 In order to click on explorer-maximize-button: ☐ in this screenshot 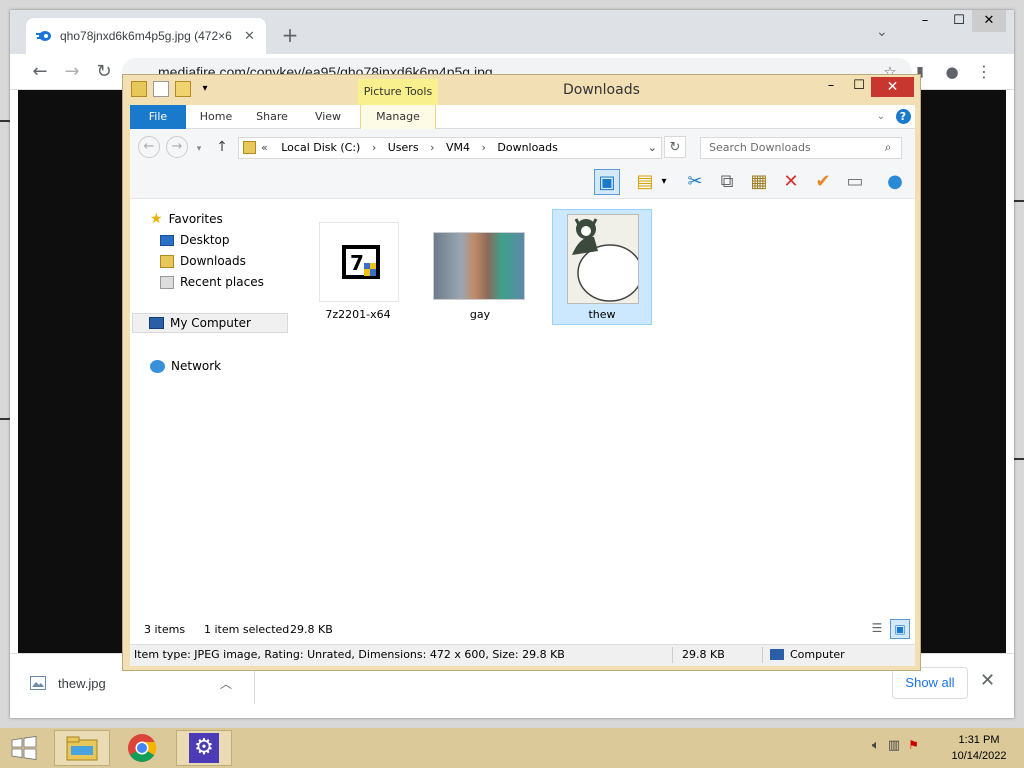, I will do `click(859, 87)`.